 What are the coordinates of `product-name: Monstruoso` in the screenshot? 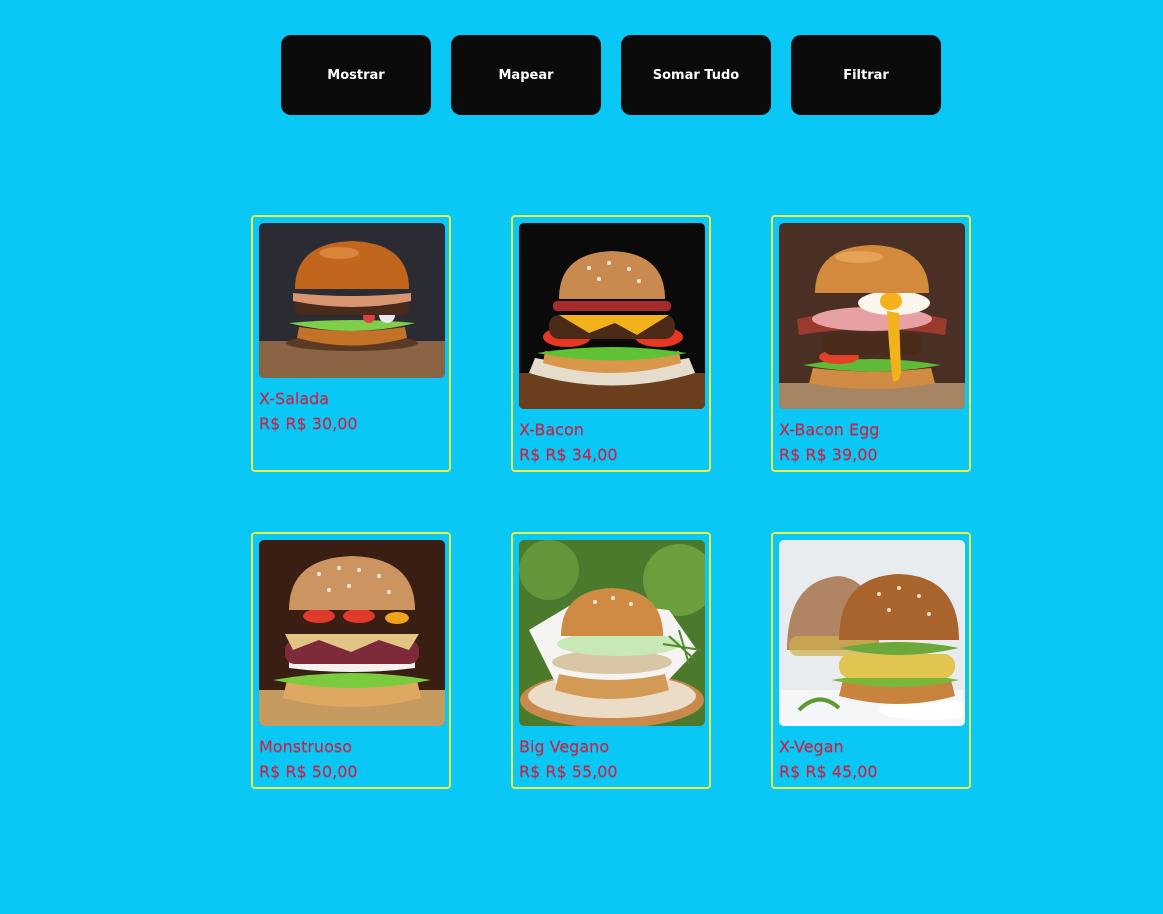 It's located at (305, 746).